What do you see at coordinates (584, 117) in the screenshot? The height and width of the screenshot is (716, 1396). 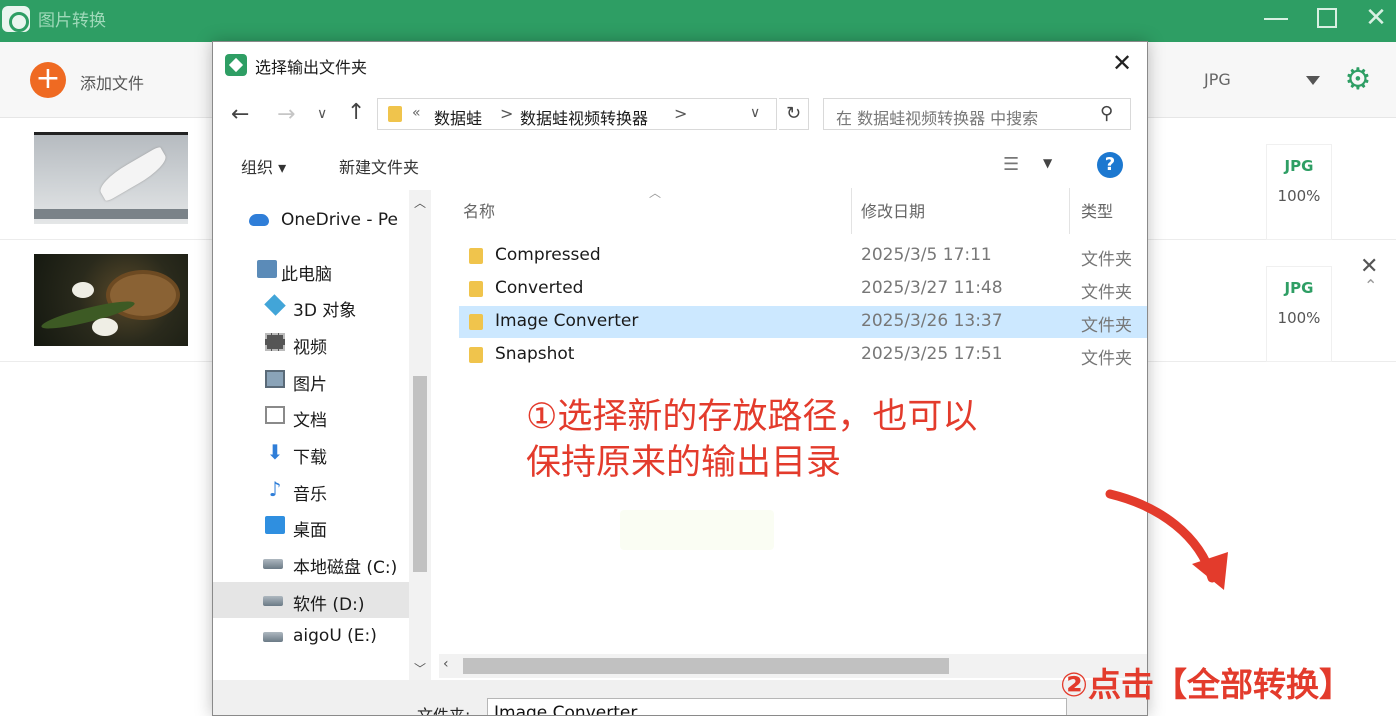 I see `breadcrumb-item: 数据蛙视频转换器` at bounding box center [584, 117].